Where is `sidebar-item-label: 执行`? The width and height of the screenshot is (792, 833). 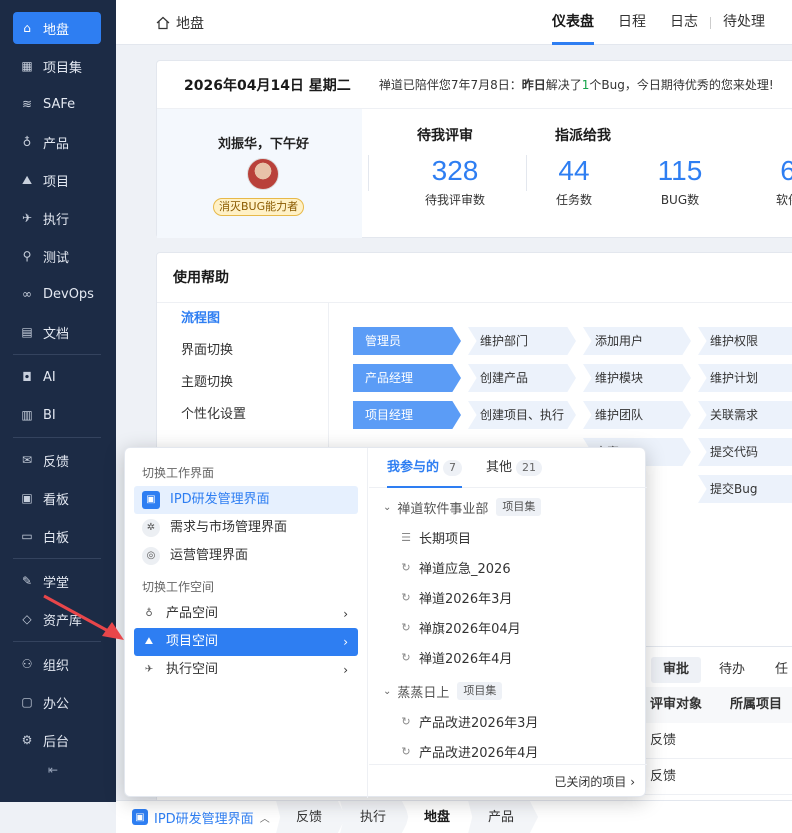
sidebar-item-label: 执行 is located at coordinates (56, 220).